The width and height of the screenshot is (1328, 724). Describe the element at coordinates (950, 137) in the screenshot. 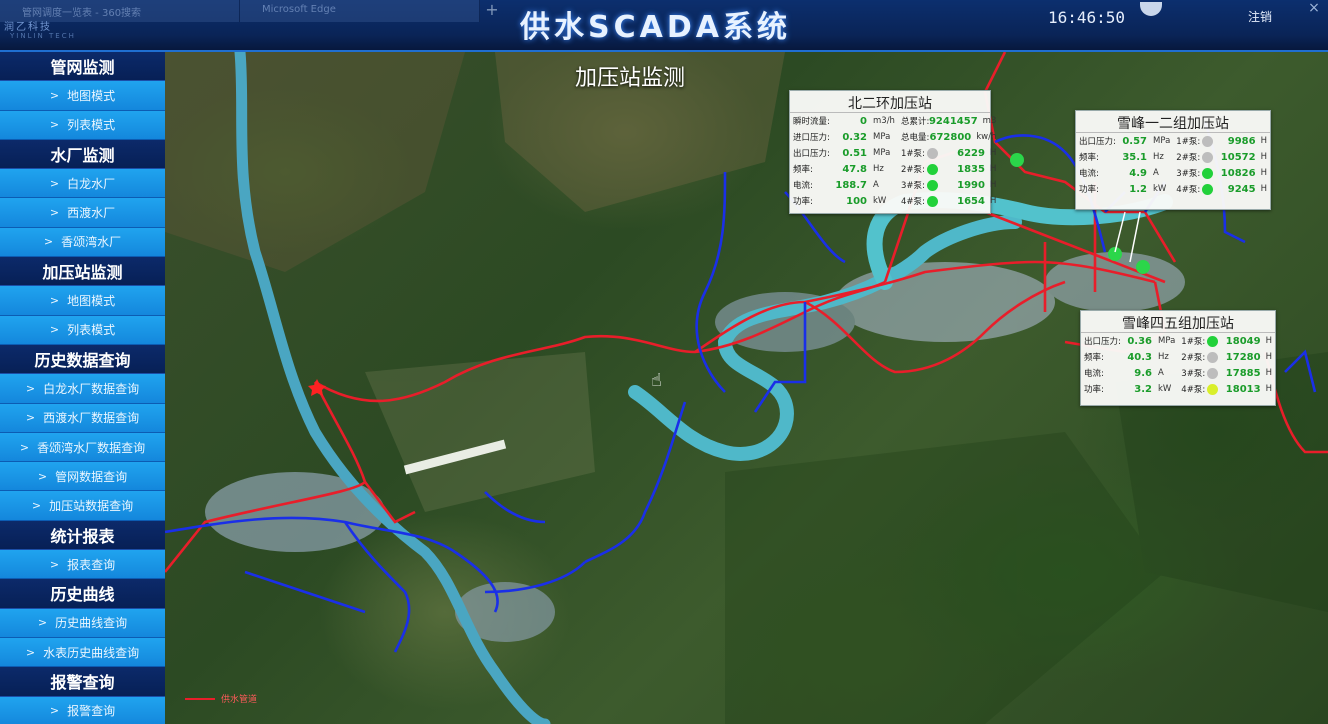

I see `metric-value: 672800` at that location.